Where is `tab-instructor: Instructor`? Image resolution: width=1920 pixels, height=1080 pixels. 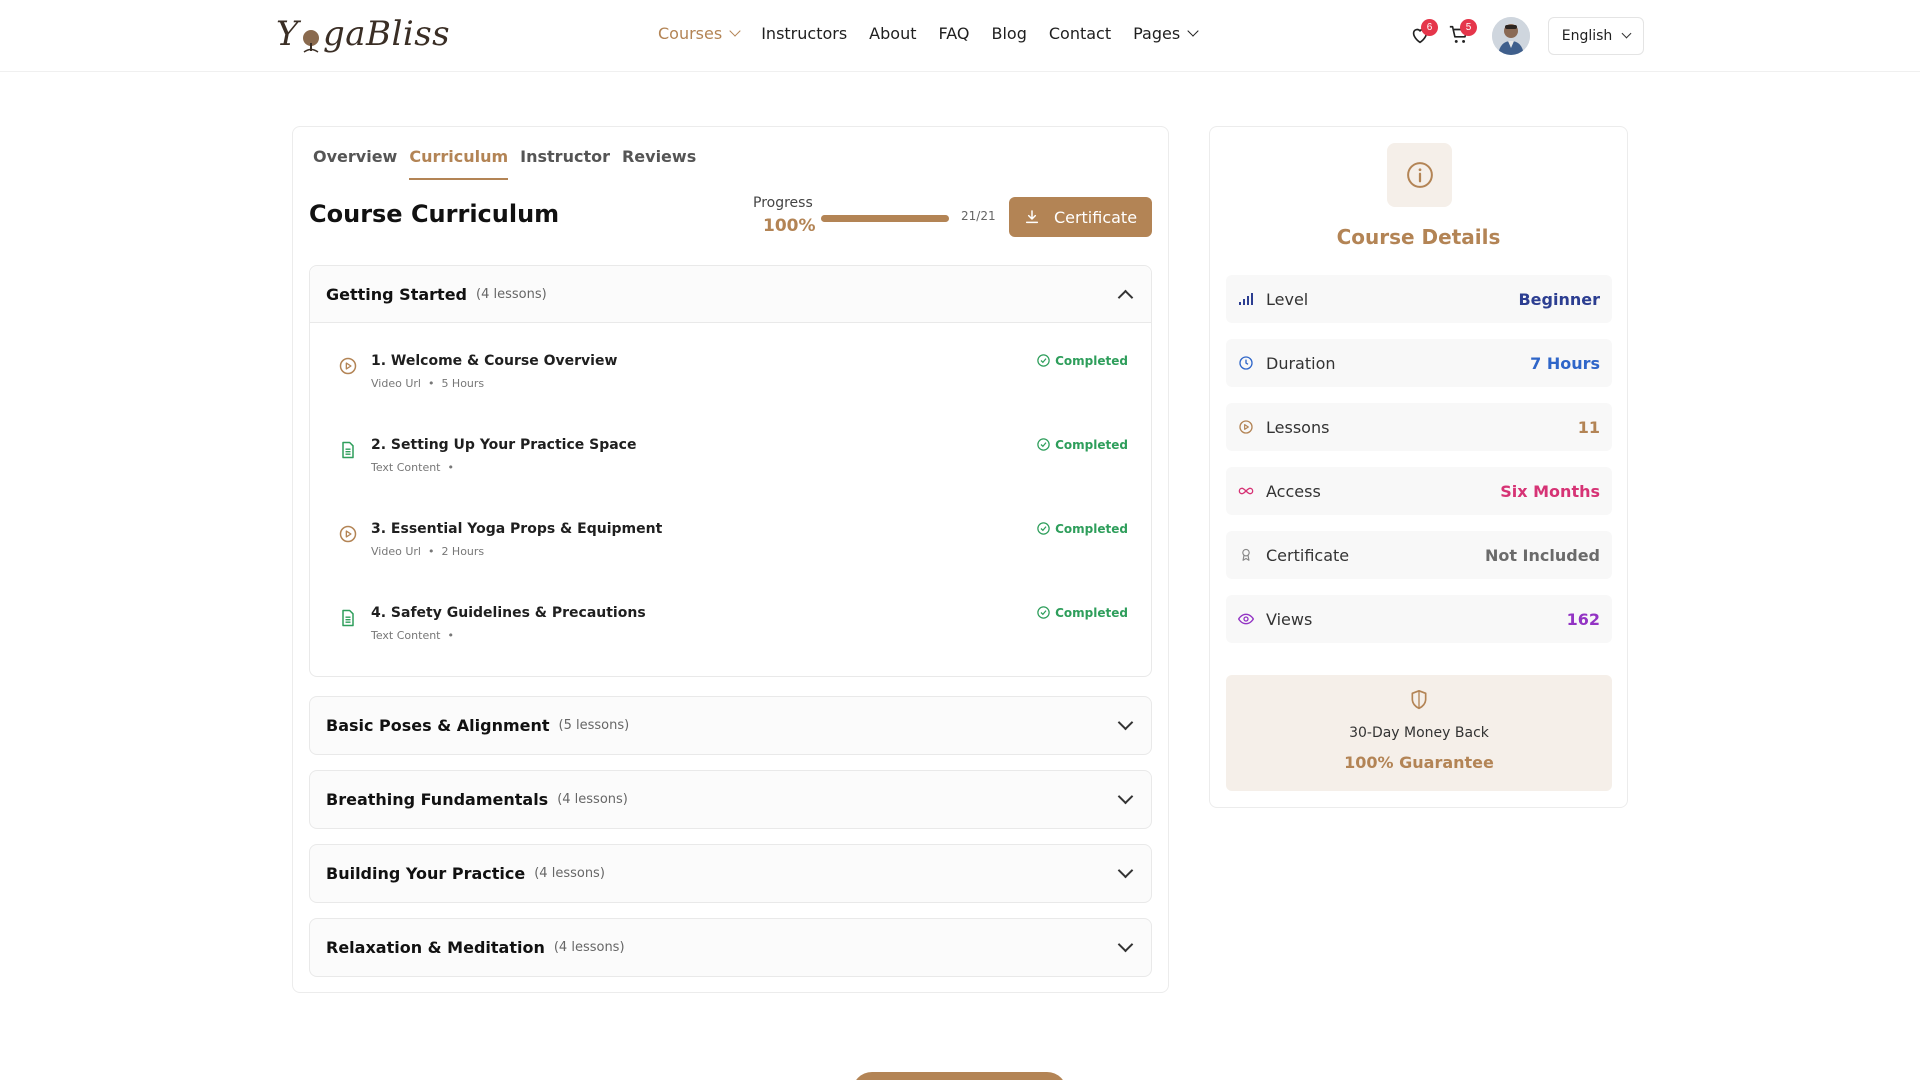
tab-instructor: Instructor is located at coordinates (565, 163).